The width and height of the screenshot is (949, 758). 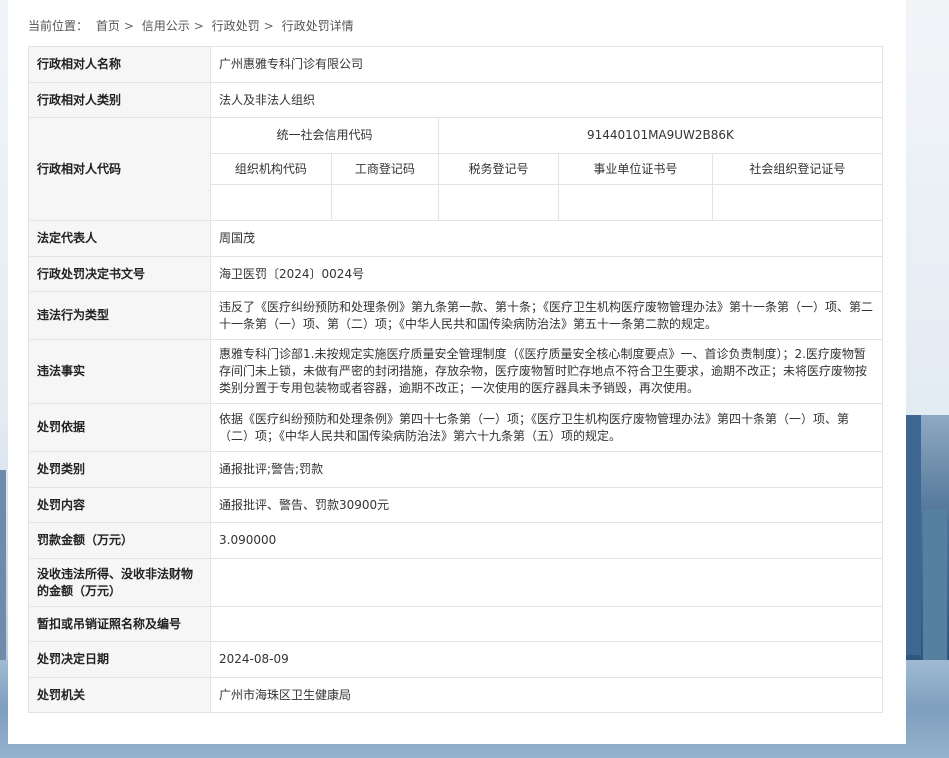 I want to click on field-value: 3.090000, so click(x=546, y=540).